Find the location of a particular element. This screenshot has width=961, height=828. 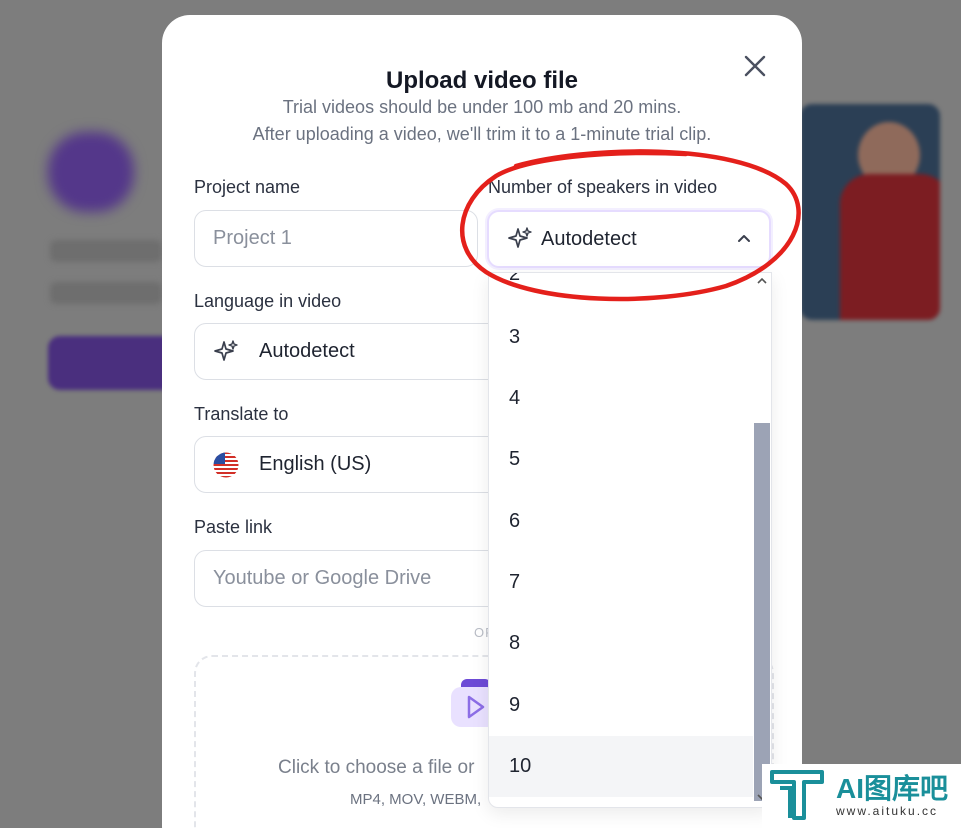

watermark: AI图库吧 www.aituku.cc is located at coordinates (861, 796).